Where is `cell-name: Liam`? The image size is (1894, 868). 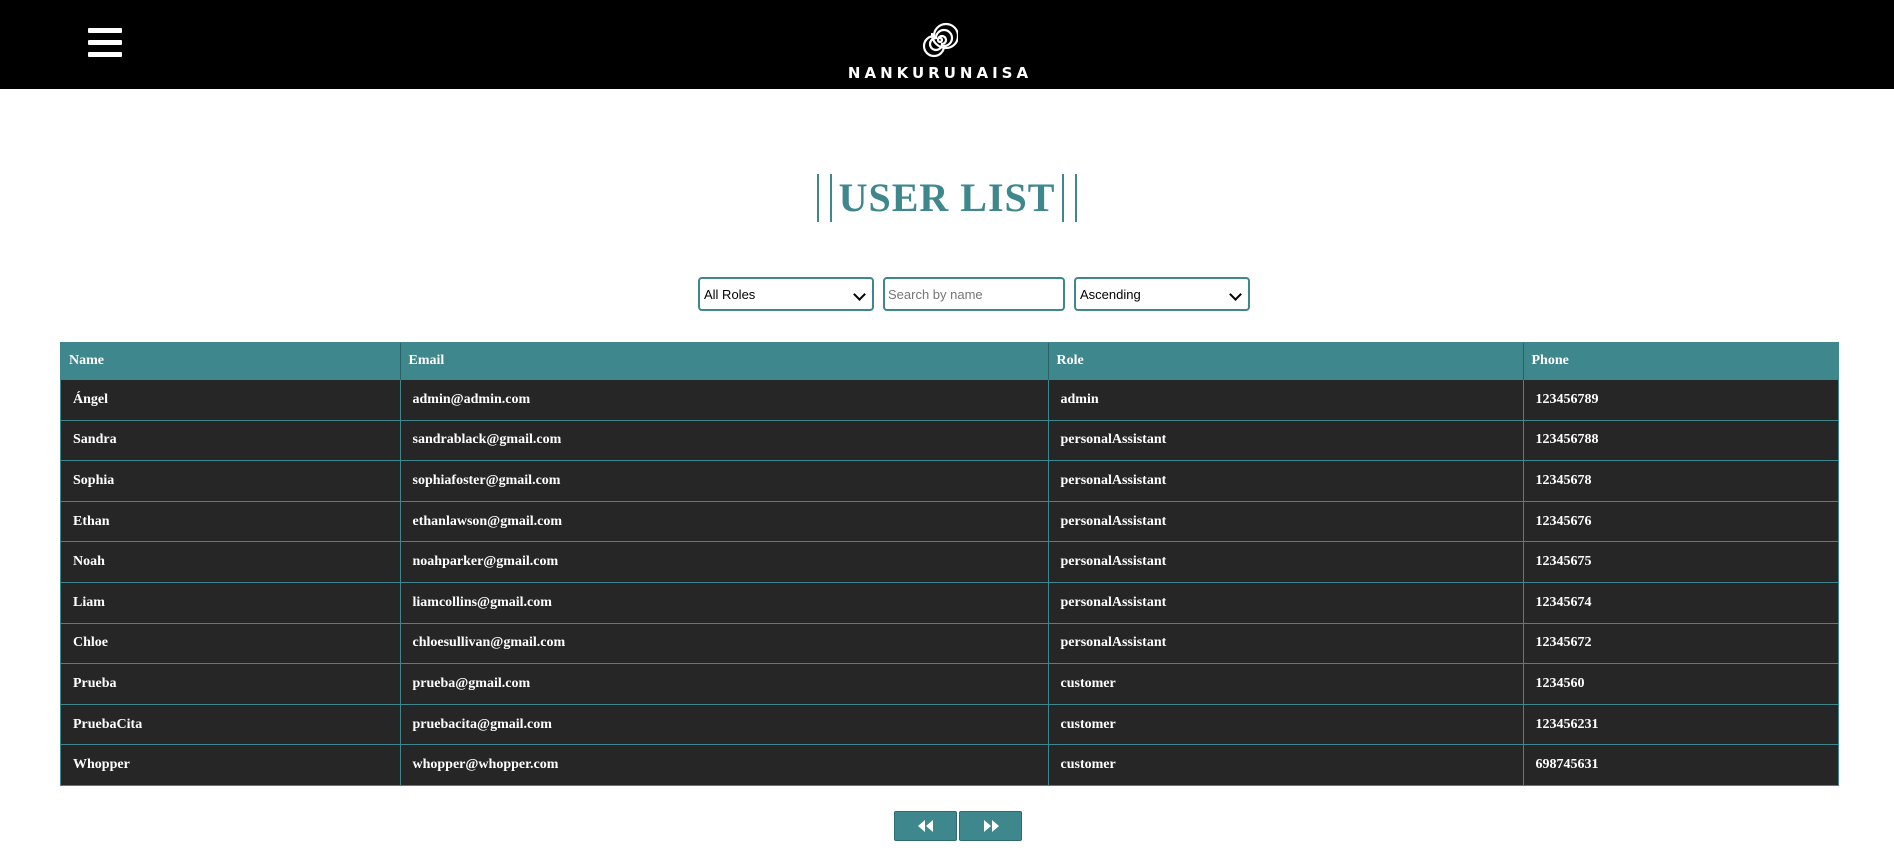 cell-name: Liam is located at coordinates (231, 602).